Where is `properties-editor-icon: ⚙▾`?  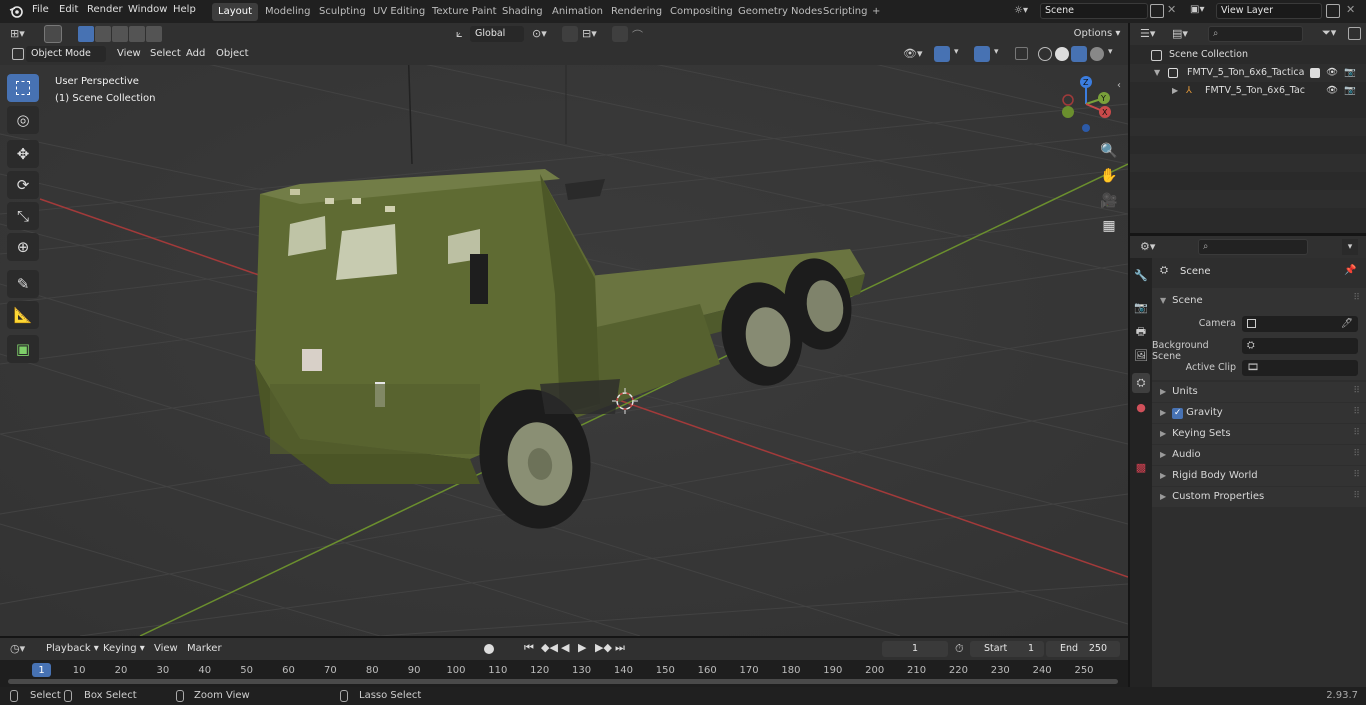 properties-editor-icon: ⚙▾ is located at coordinates (1147, 246).